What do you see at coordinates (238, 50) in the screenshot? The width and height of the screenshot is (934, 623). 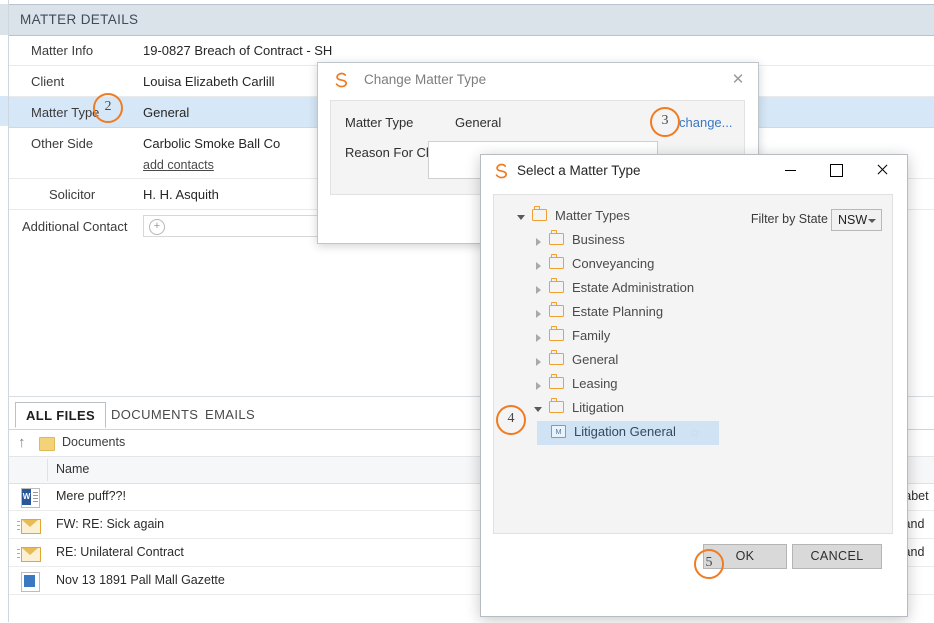 I see `row-value: 19-0827 Breach of Contract - SH` at bounding box center [238, 50].